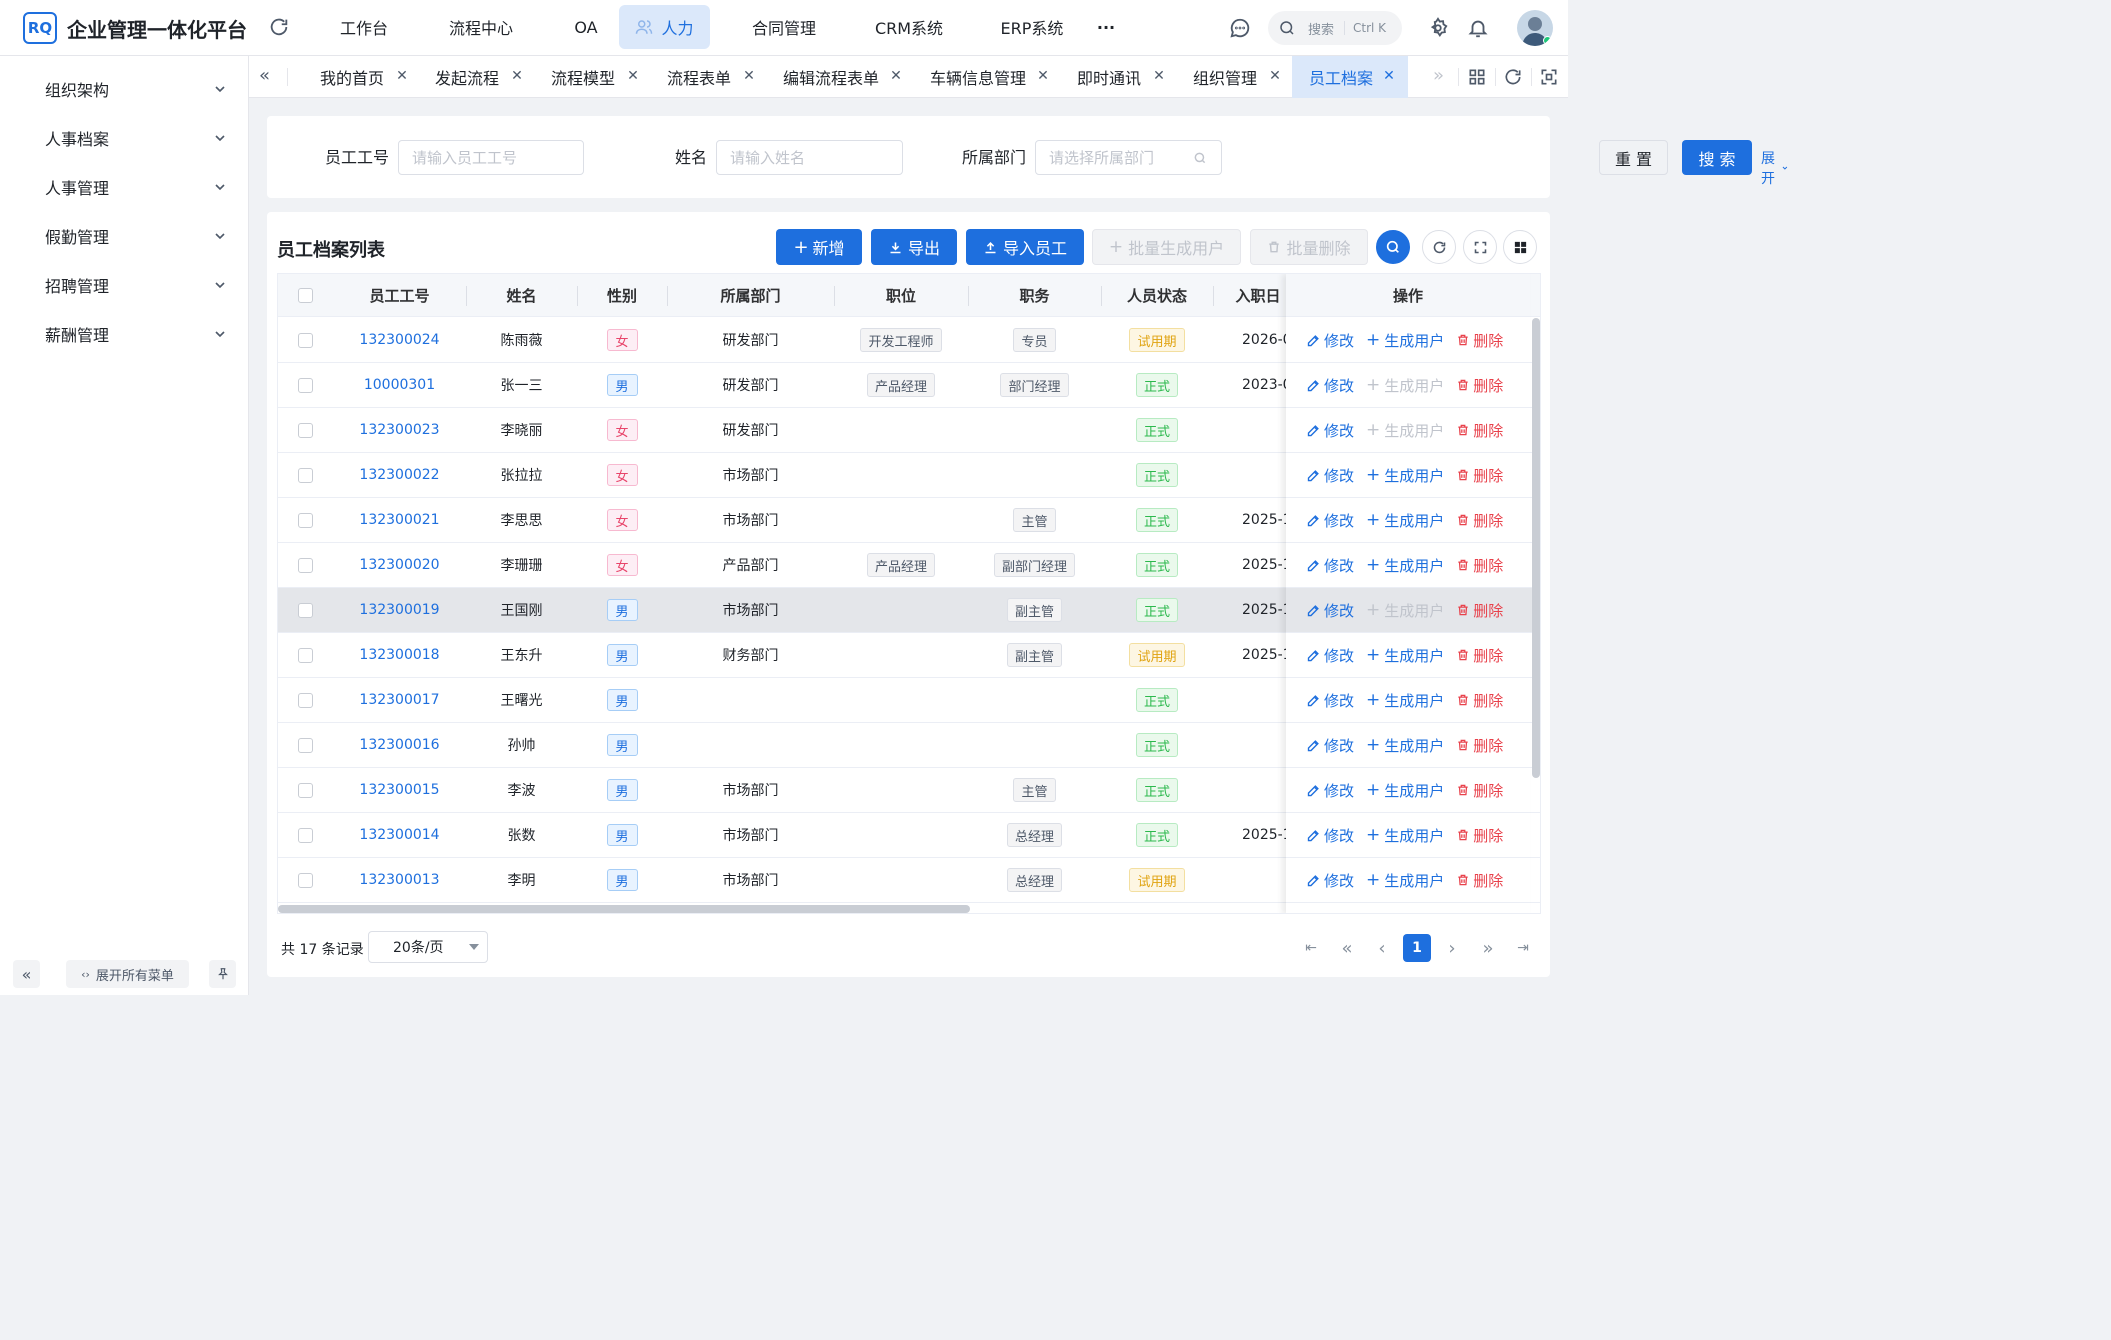 The width and height of the screenshot is (2111, 1340). Describe the element at coordinates (124, 333) in the screenshot. I see `sidebar-item-salary: 薪酬管理` at that location.